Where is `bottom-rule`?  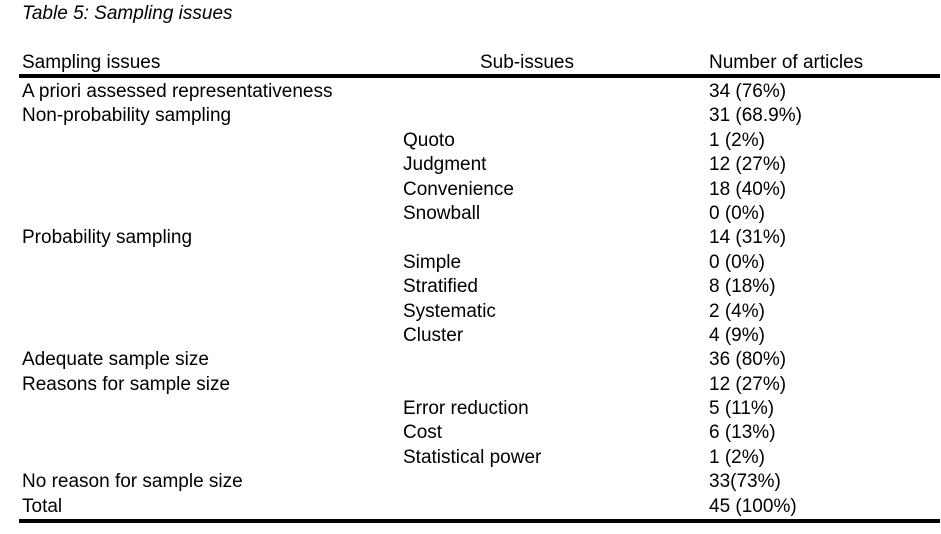
bottom-rule is located at coordinates (479, 521).